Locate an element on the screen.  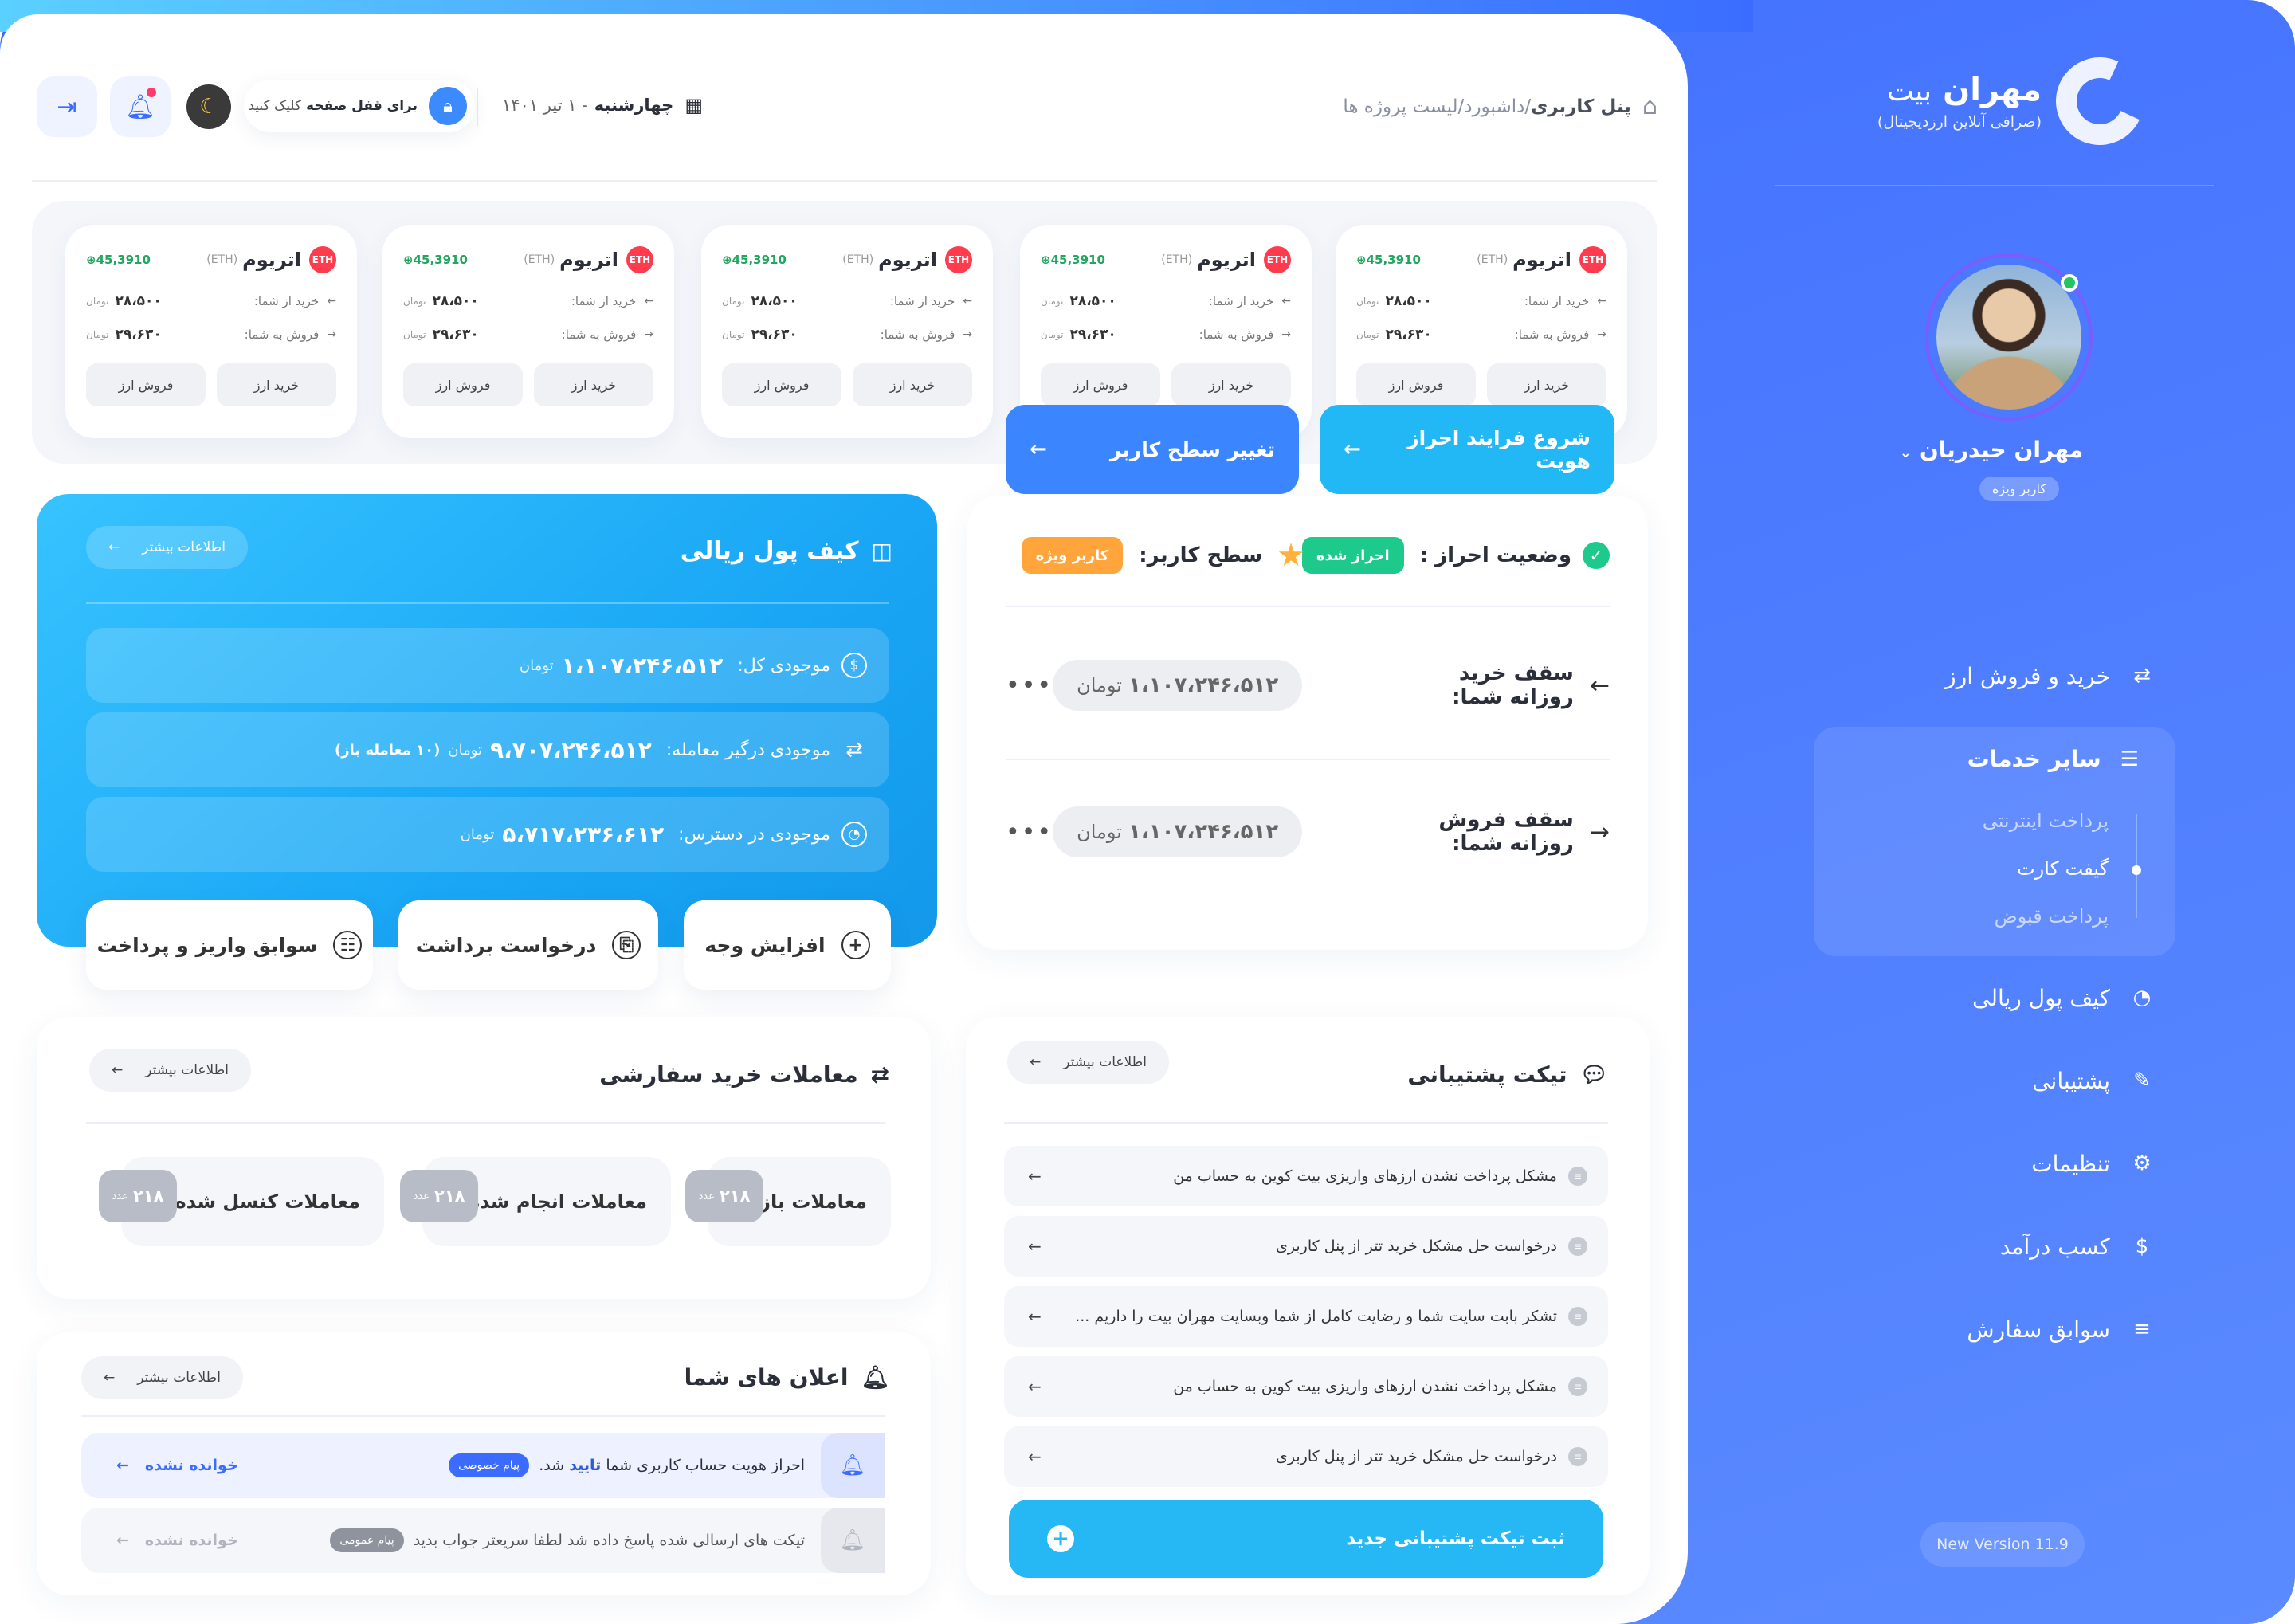
orders-icon: ≡ is located at coordinates (2142, 1329).